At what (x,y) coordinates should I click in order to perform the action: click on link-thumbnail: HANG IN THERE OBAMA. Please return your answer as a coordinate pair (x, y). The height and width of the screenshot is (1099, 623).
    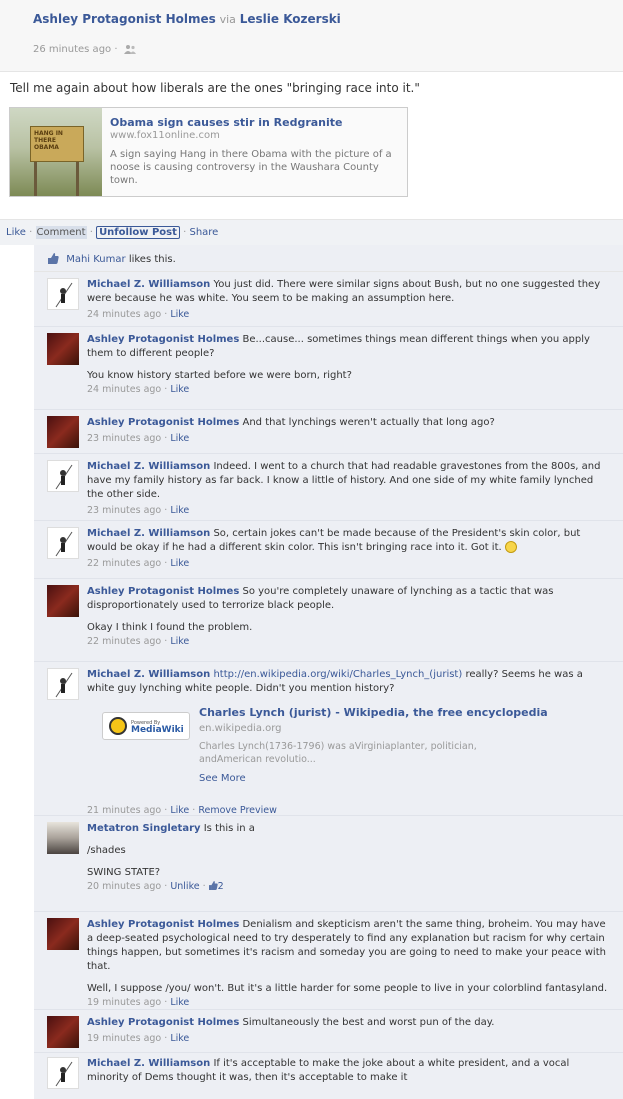
    Looking at the image, I should click on (56, 152).